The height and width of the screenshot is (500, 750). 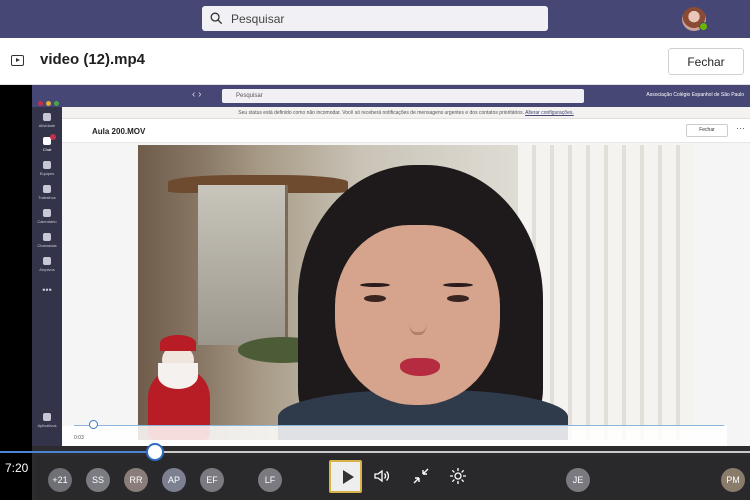 I want to click on rail-apps: Aplicativos, so click(x=47, y=420).